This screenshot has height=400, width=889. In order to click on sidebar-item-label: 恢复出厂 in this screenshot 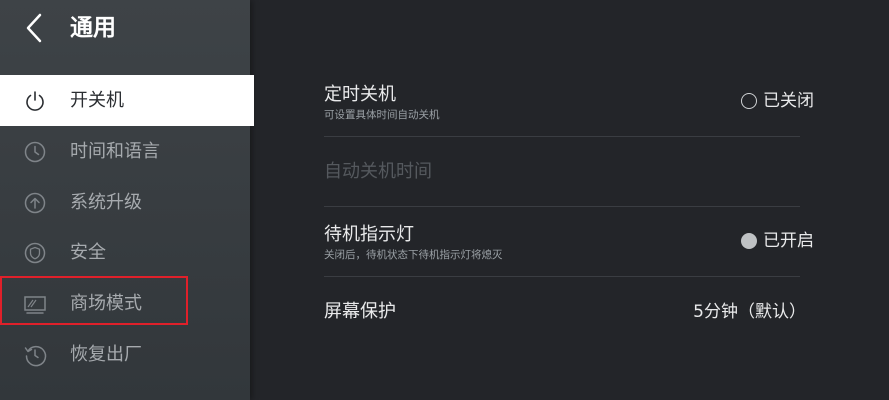, I will do `click(106, 354)`.